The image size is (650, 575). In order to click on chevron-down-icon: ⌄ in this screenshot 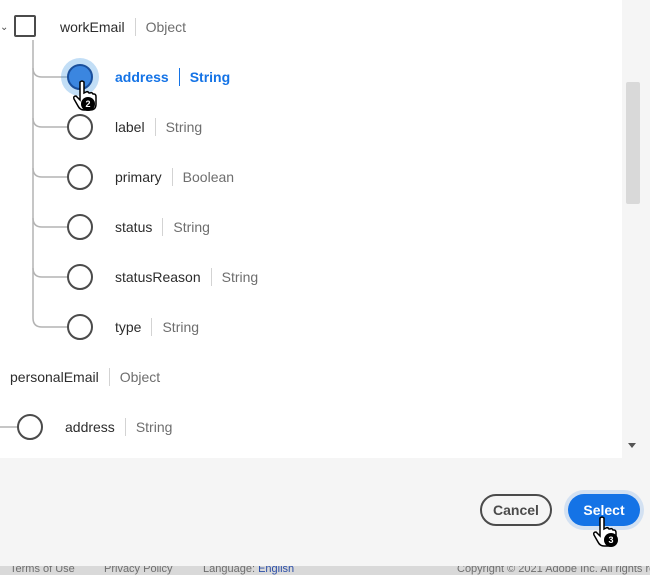, I will do `click(4, 27)`.